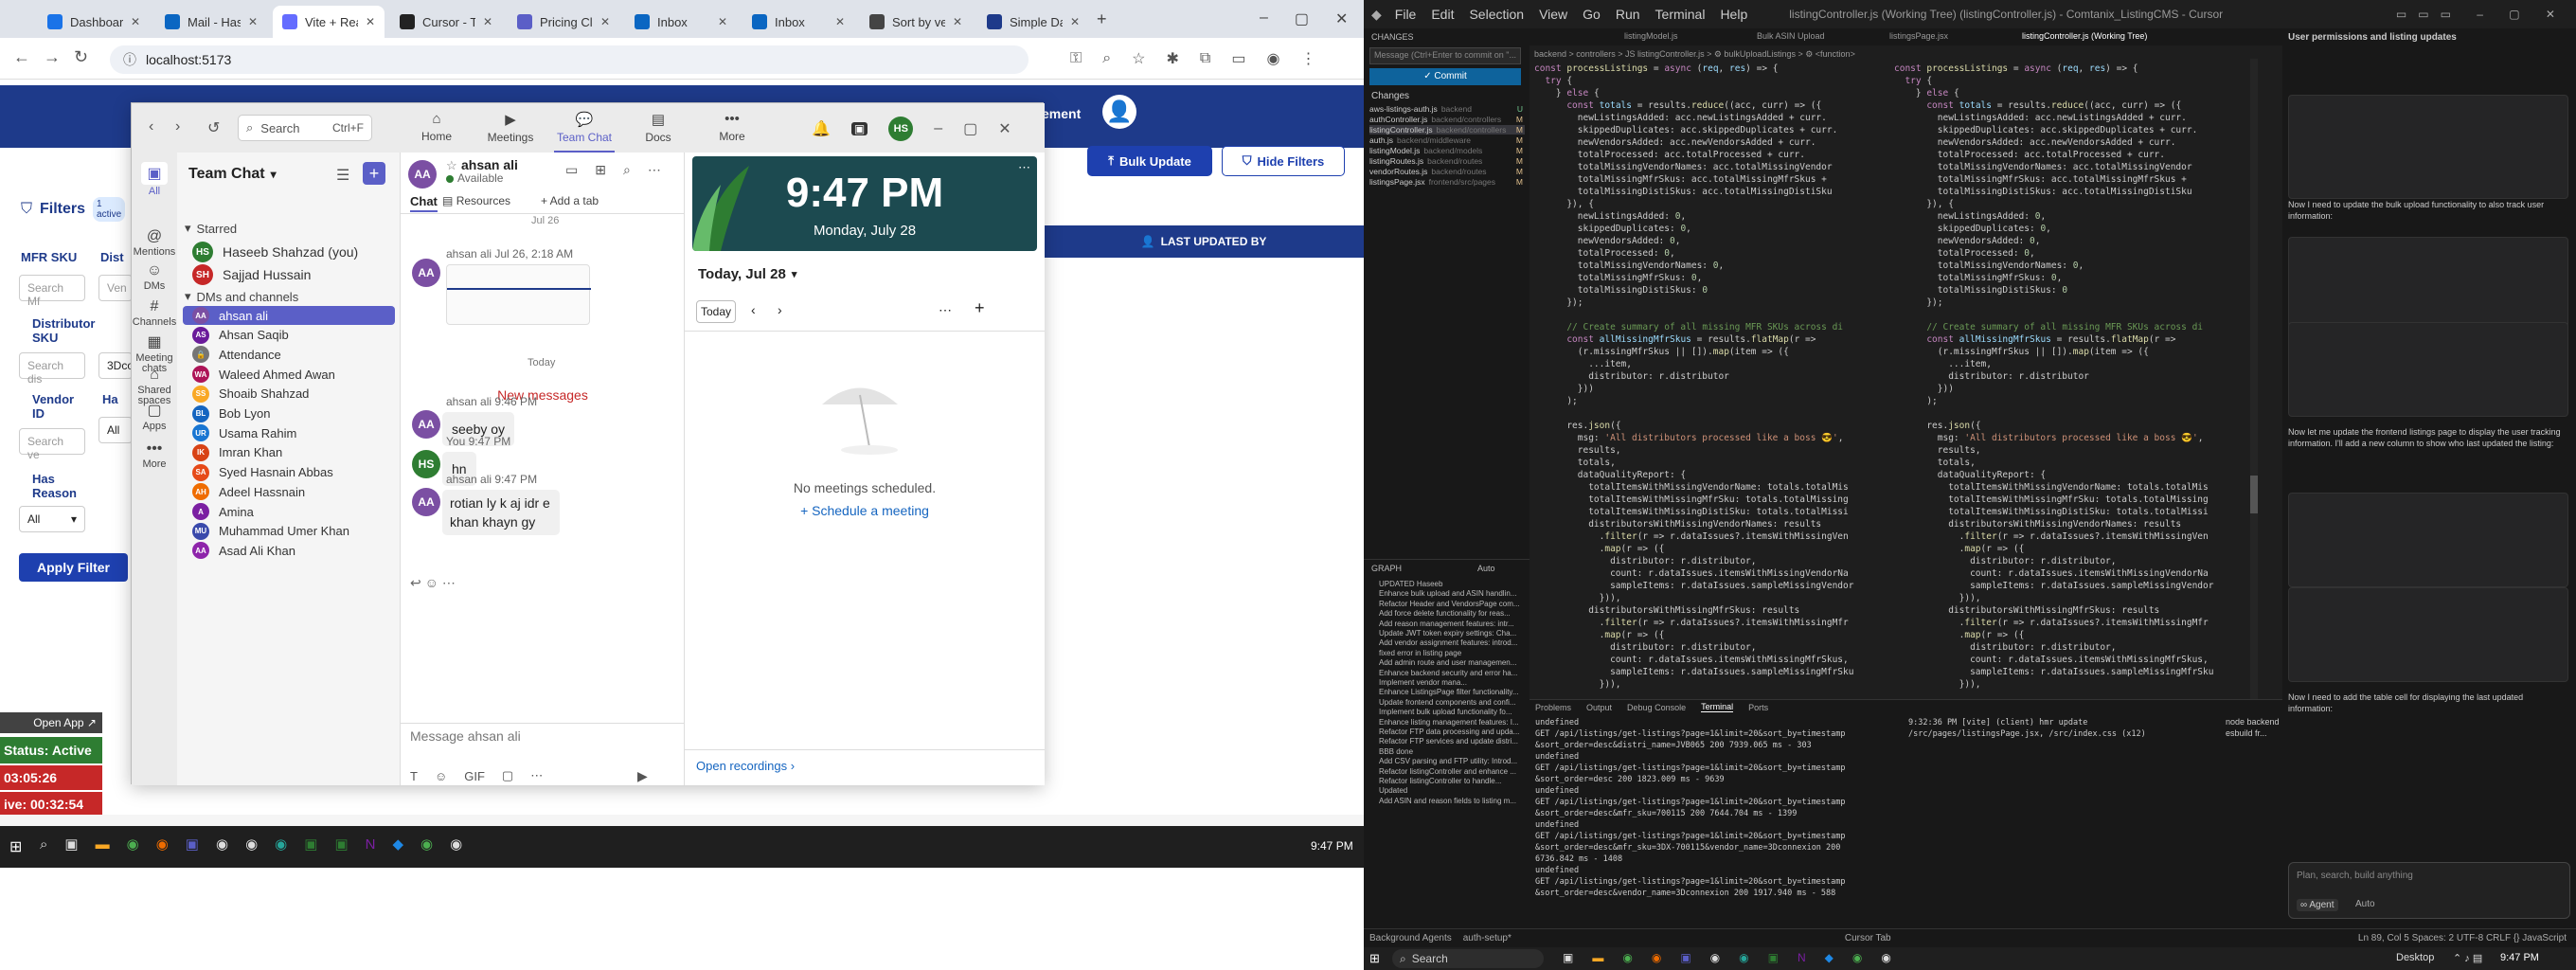 This screenshot has width=2576, height=970. I want to click on list-item: SS Shoaib Shahzad, so click(289, 394).